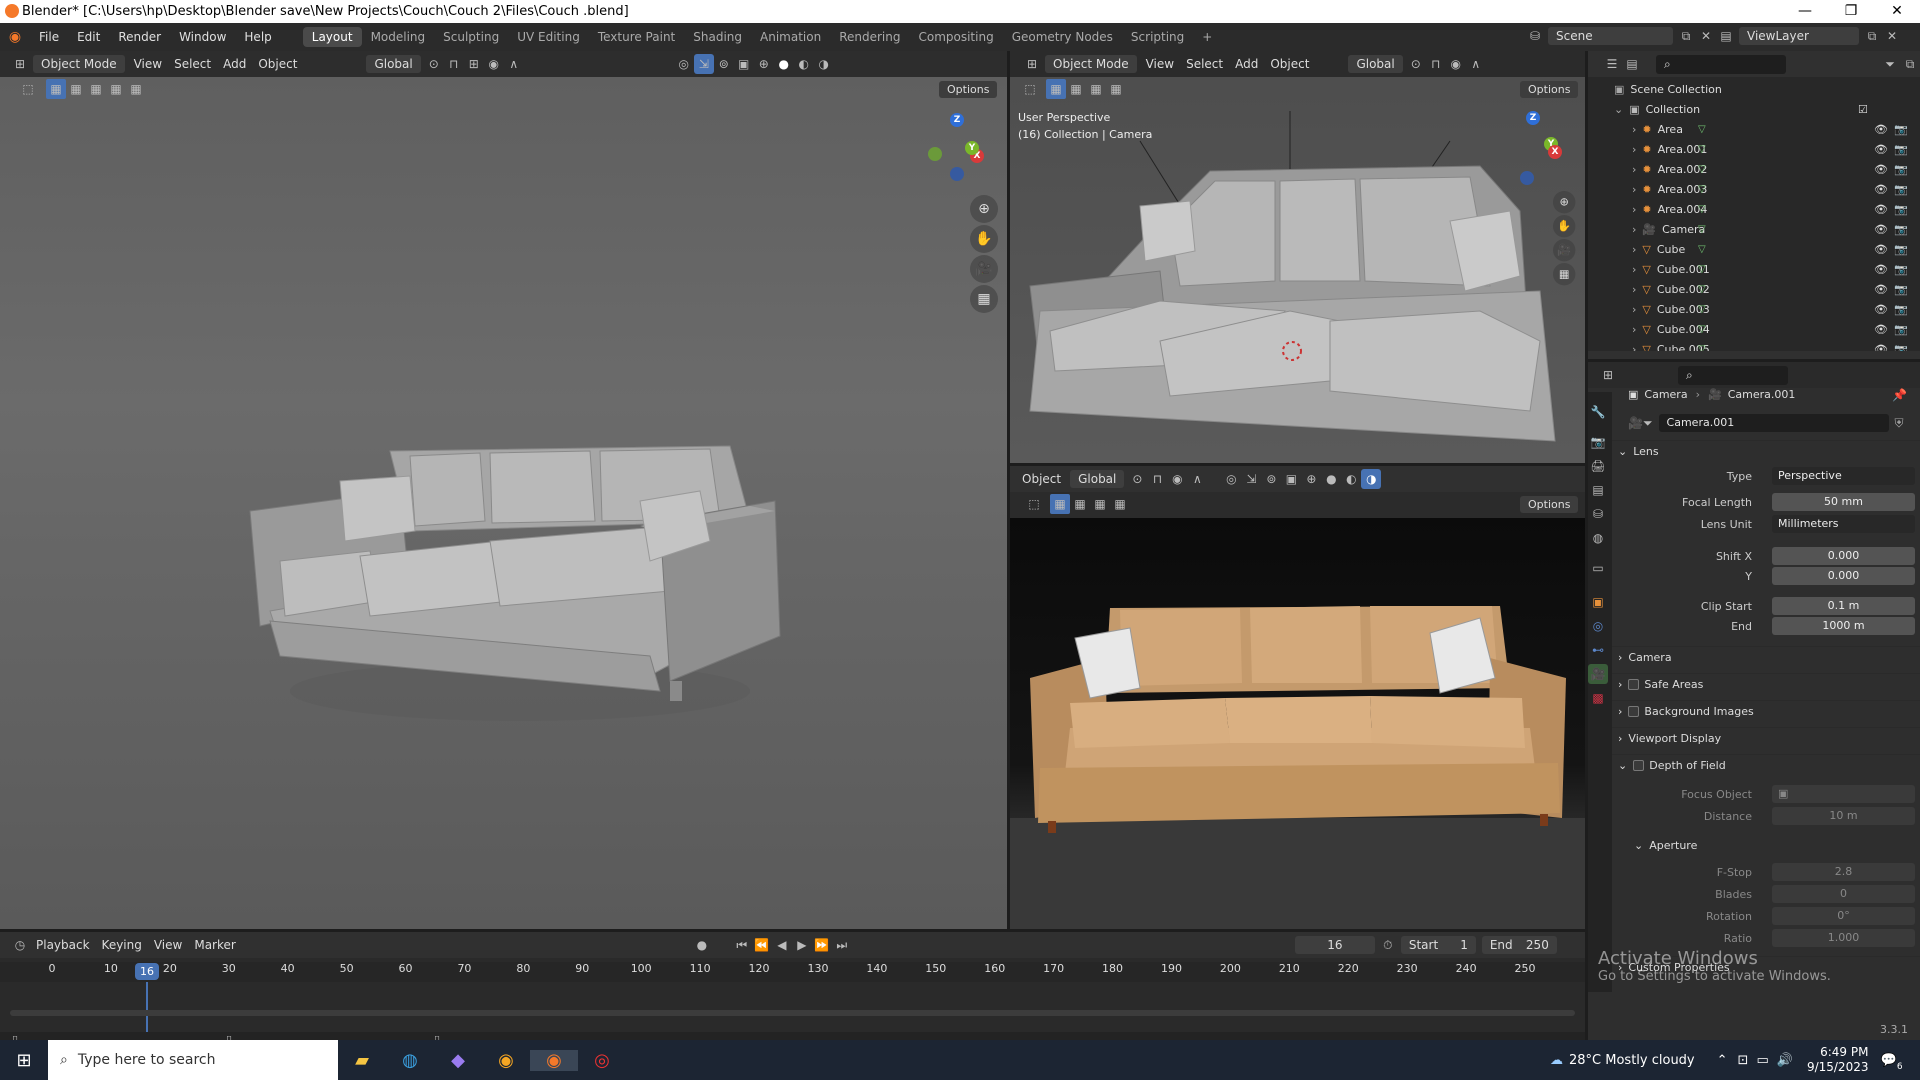  What do you see at coordinates (1062, 37) in the screenshot?
I see `tab-geometry-nodes: Geometry Nodes` at bounding box center [1062, 37].